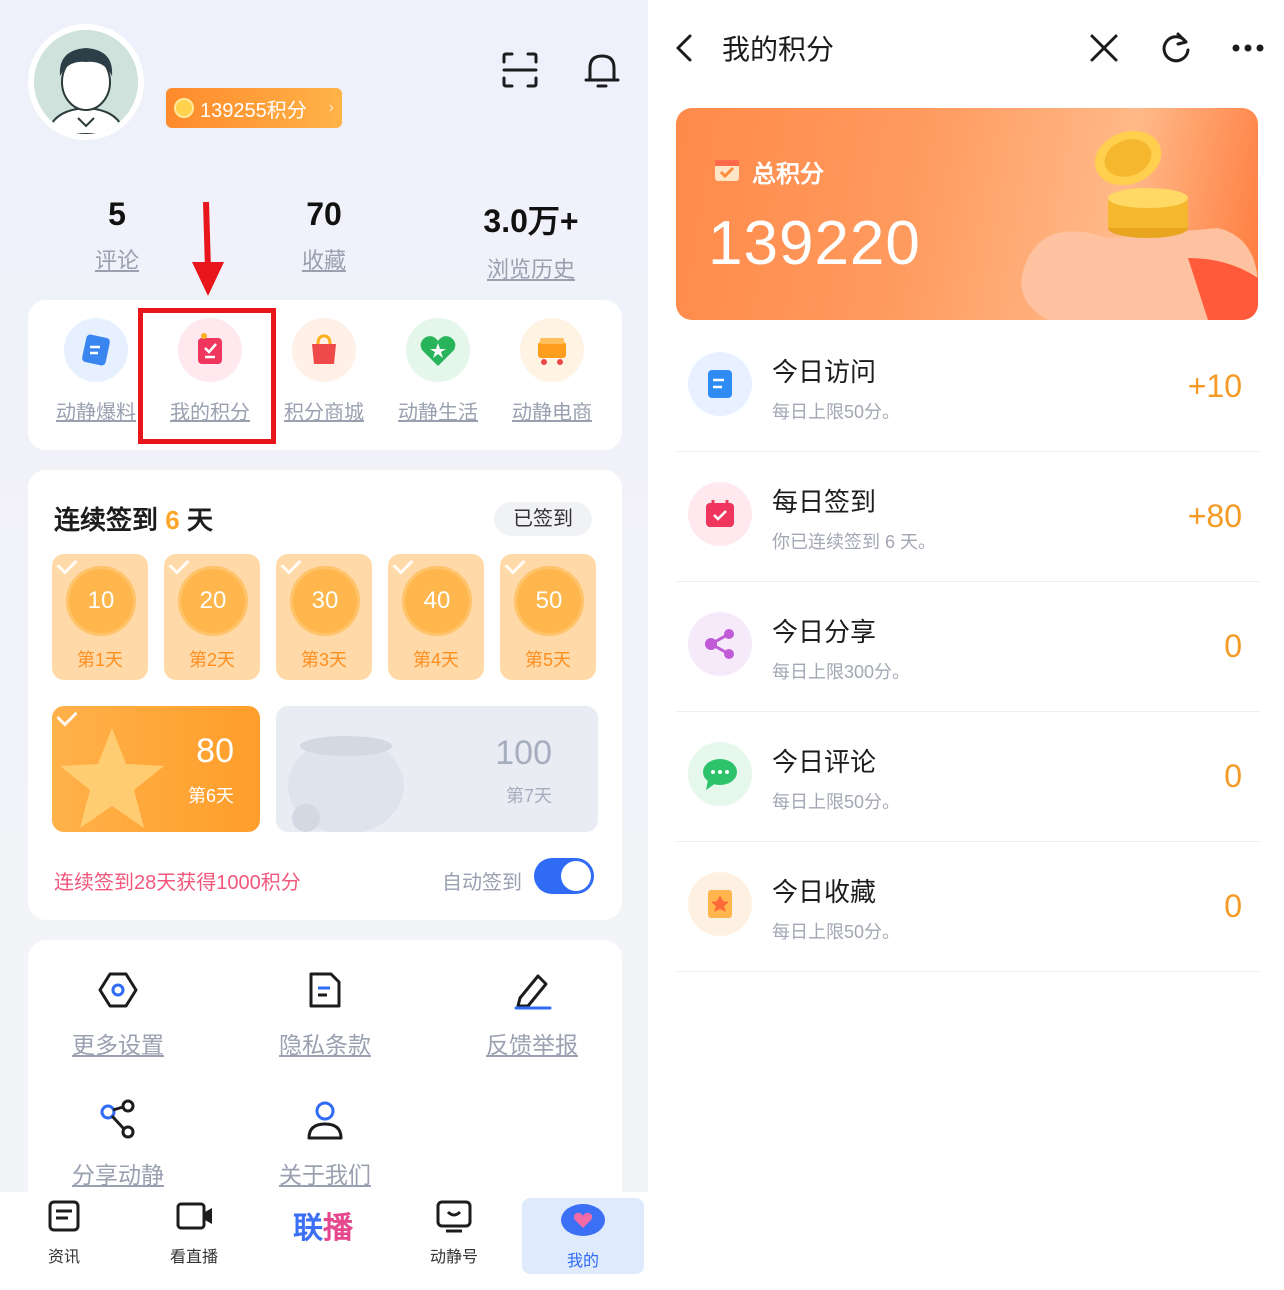  I want to click on tab-label: 我的, so click(582, 1261).